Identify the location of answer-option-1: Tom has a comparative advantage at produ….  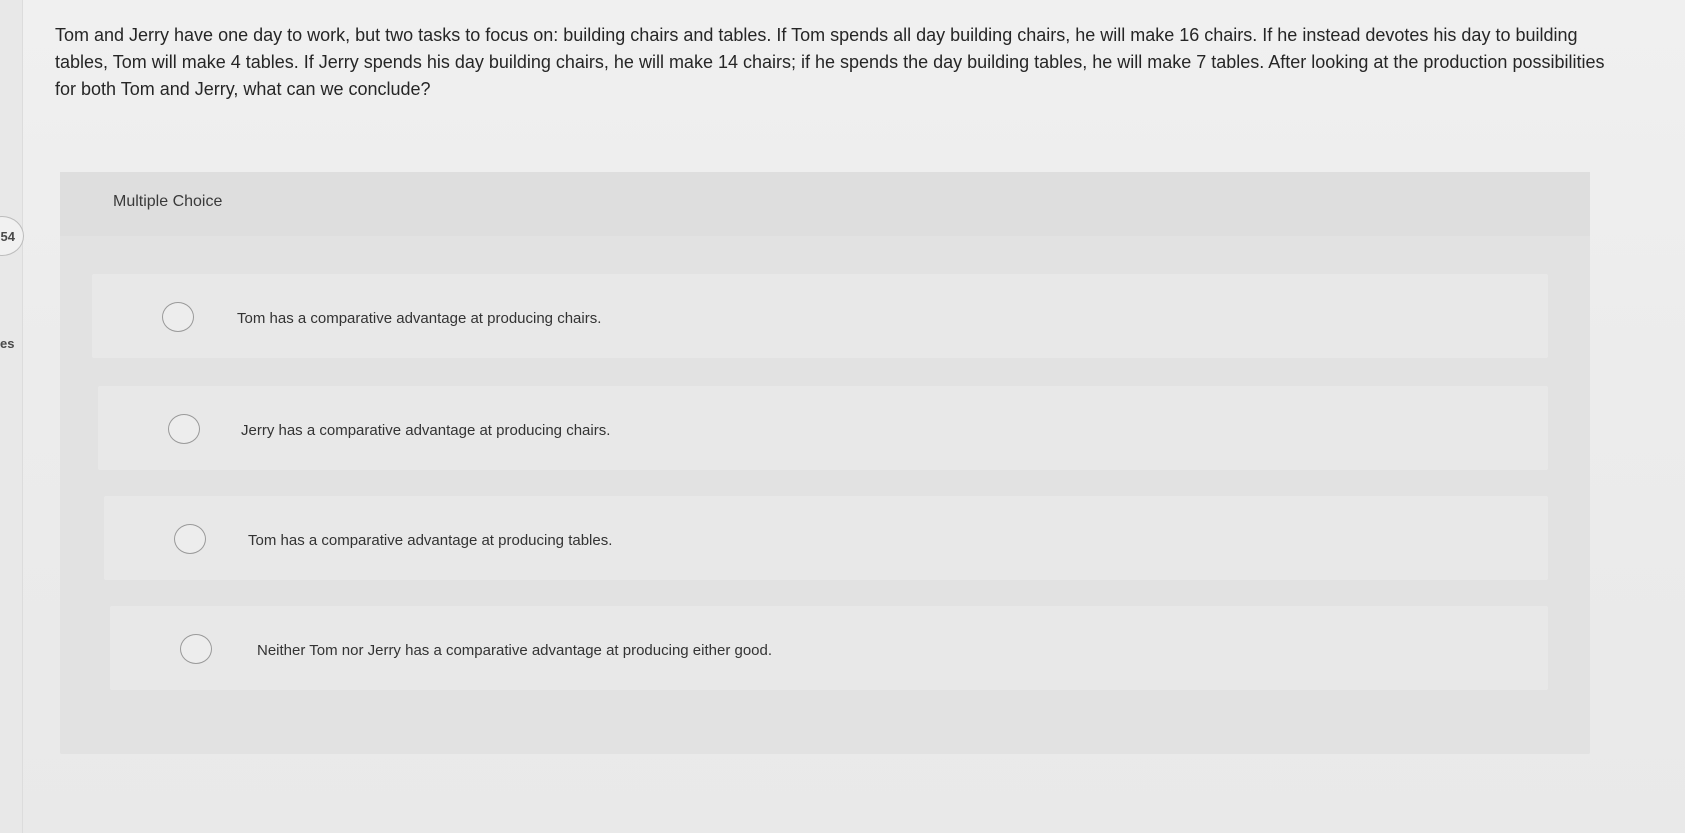
(820, 316).